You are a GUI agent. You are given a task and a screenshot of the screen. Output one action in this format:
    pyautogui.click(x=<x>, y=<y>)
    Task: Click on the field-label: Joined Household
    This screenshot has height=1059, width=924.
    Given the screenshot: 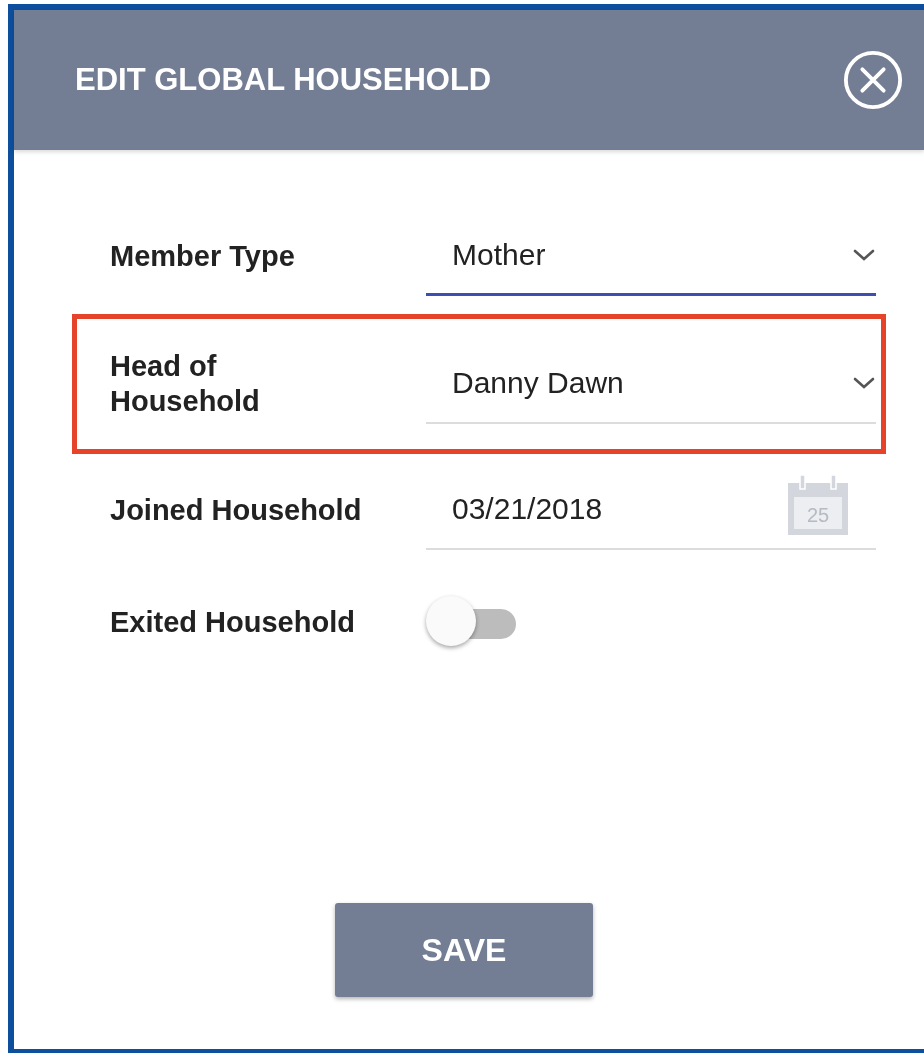 What is the action you would take?
    pyautogui.click(x=236, y=510)
    